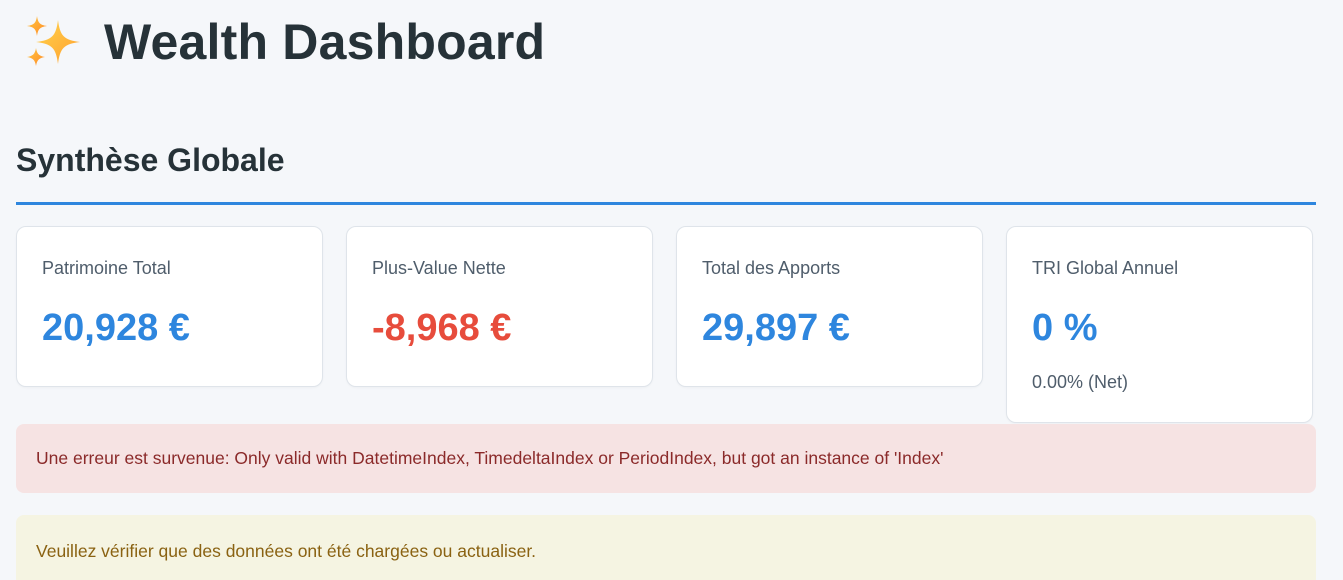  I want to click on app-title: Wealth Dashboard, so click(284, 42).